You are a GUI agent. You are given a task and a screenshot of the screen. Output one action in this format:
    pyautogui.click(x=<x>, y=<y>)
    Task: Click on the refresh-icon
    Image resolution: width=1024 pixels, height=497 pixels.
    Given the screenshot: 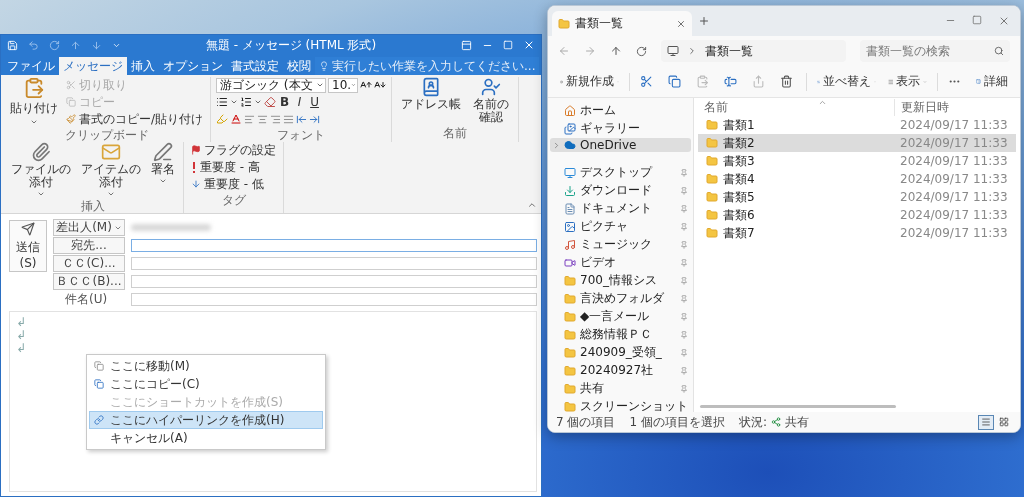 What is the action you would take?
    pyautogui.click(x=641, y=51)
    